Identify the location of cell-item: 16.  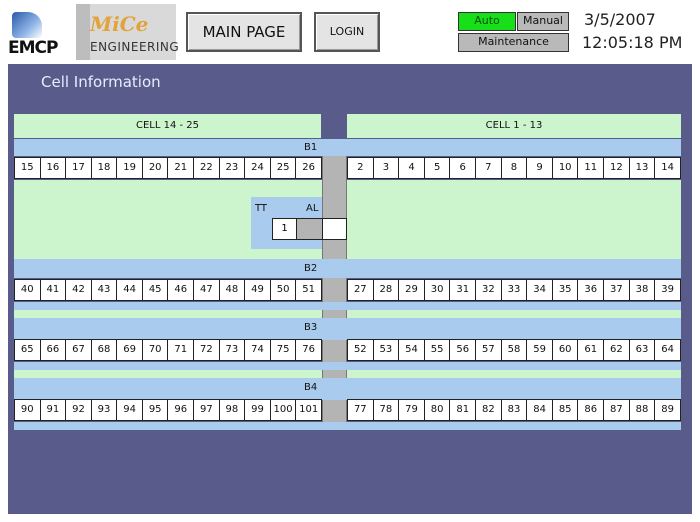
(53, 168).